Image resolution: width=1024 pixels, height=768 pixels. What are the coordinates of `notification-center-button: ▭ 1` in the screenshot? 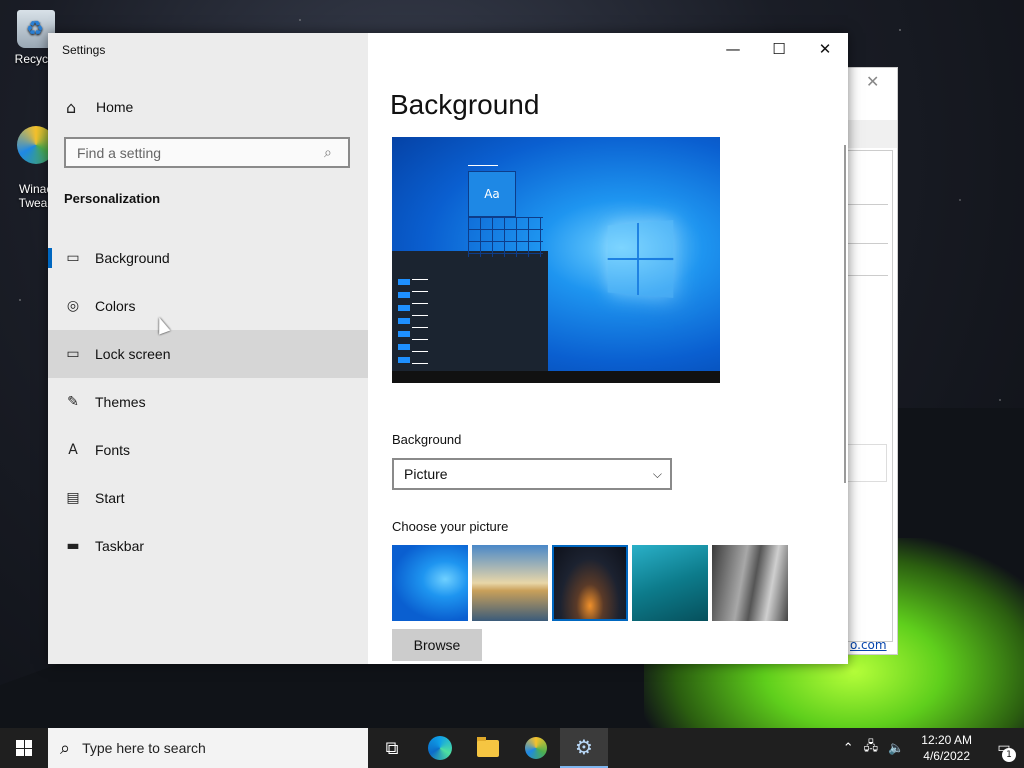 It's located at (1004, 751).